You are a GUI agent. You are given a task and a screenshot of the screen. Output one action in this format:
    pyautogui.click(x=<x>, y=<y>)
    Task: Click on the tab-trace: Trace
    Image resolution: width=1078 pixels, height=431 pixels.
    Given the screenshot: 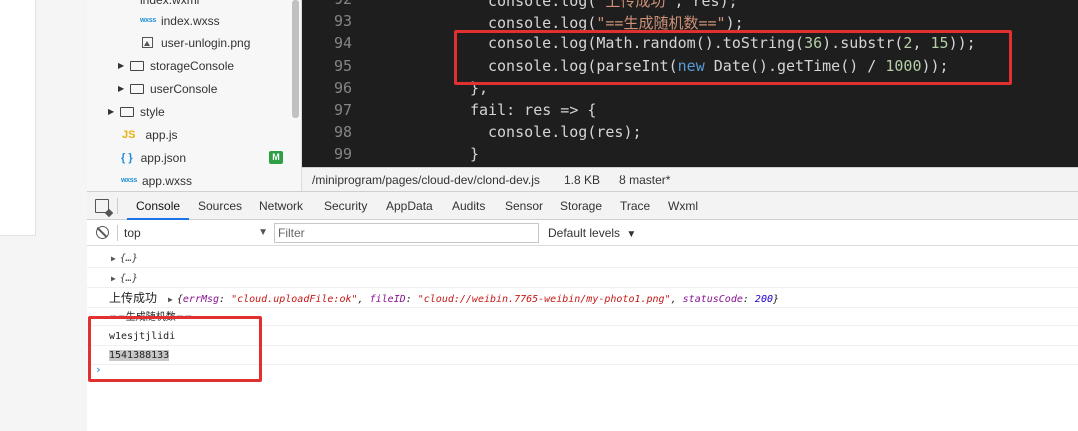 What is the action you would take?
    pyautogui.click(x=635, y=206)
    